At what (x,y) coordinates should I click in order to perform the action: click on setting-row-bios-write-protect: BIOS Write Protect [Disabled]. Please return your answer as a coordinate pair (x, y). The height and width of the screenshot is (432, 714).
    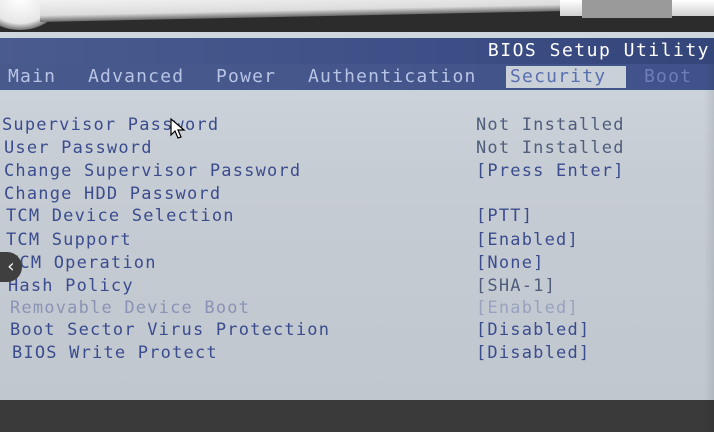
    Looking at the image, I should click on (357, 354).